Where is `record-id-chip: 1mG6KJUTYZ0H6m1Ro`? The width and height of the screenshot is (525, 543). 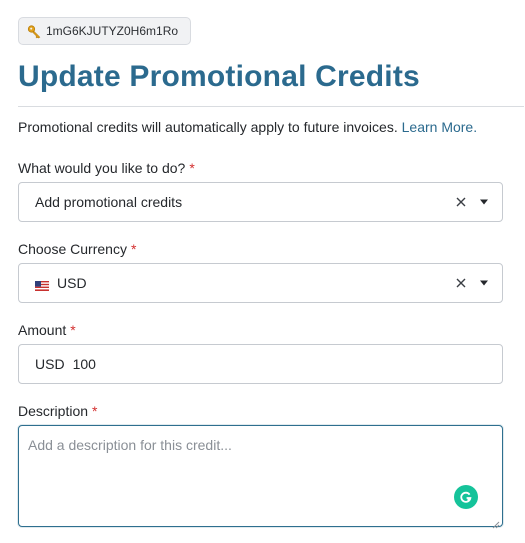
record-id-chip: 1mG6KJUTYZ0H6m1Ro is located at coordinates (104, 31).